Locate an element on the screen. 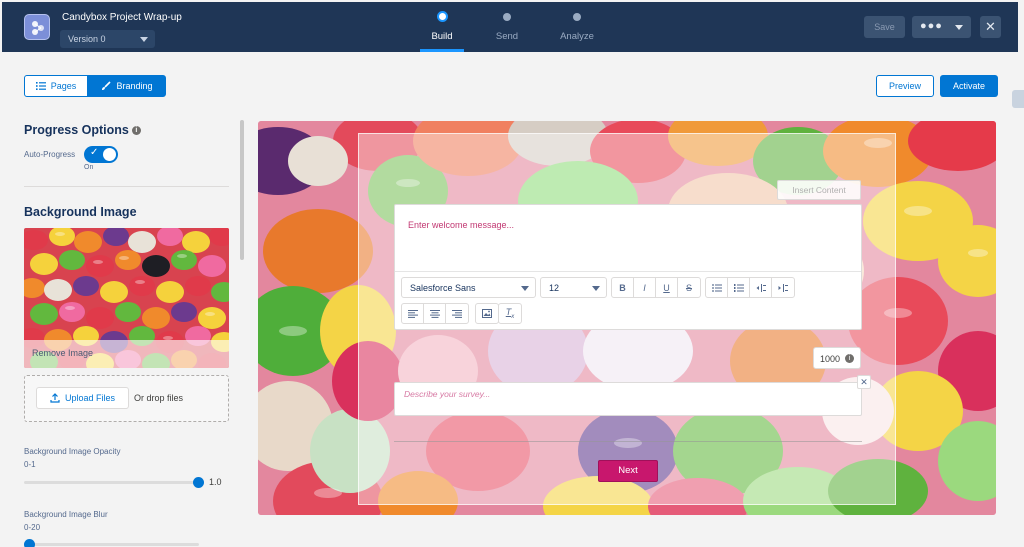 This screenshot has height=547, width=1024. blur-range: 0-20 is located at coordinates (32, 527).